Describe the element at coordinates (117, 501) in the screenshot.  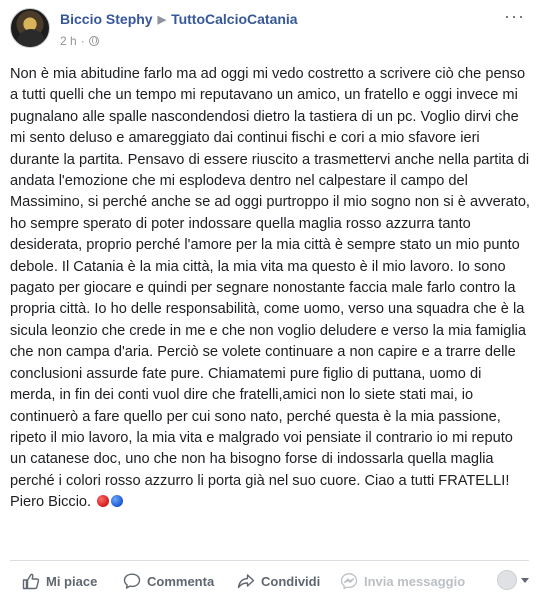
I see `blue-circle-emoji` at that location.